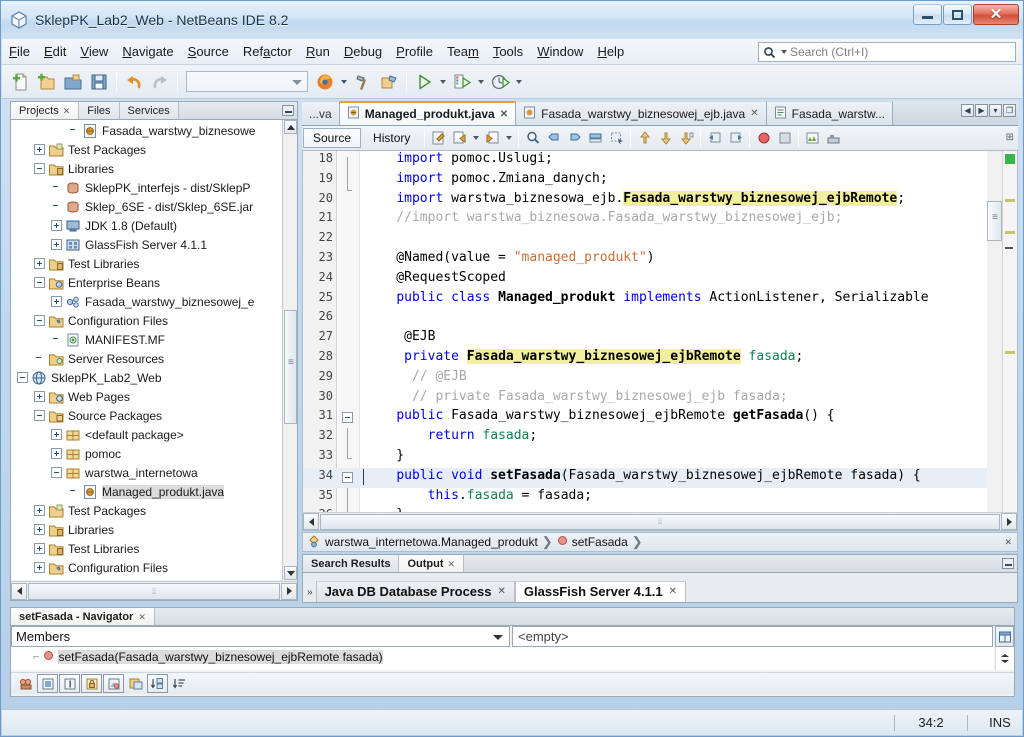 The image size is (1024, 737). What do you see at coordinates (73, 82) in the screenshot?
I see `open-project-button` at bounding box center [73, 82].